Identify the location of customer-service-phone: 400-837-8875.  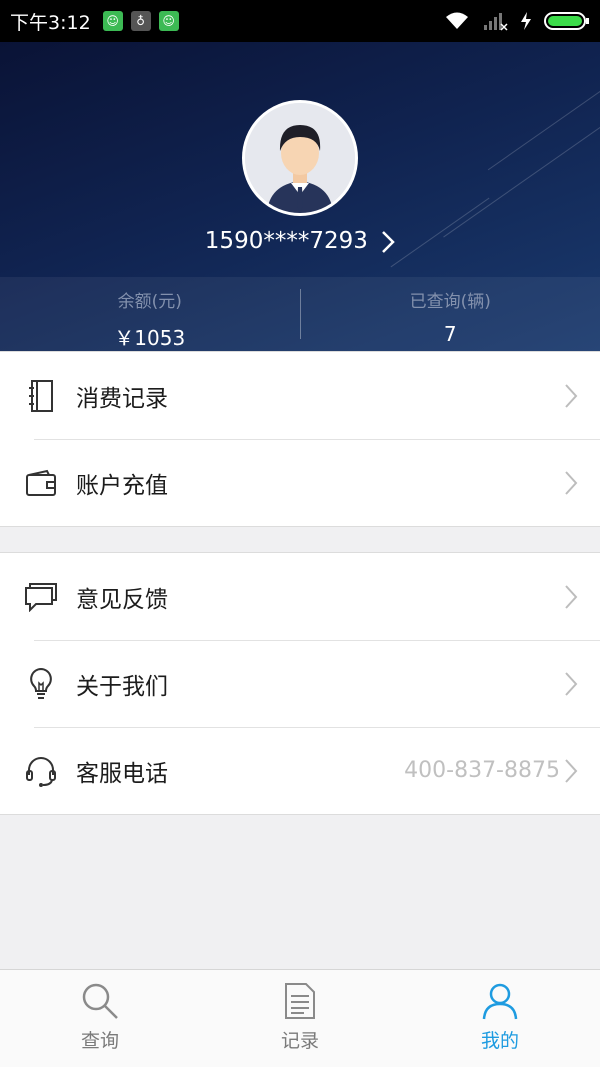
(482, 770).